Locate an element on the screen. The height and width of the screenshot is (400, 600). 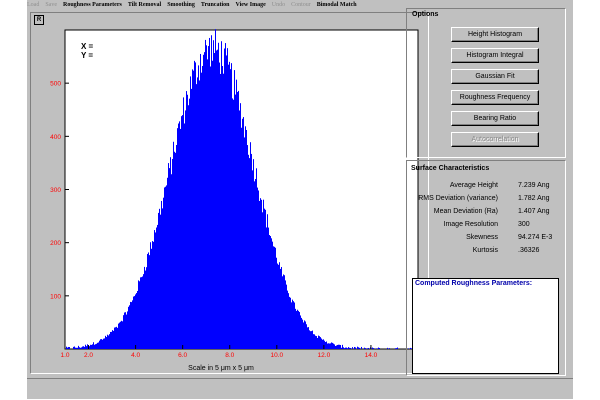
x-tick-label: 1.0 is located at coordinates (64, 355).